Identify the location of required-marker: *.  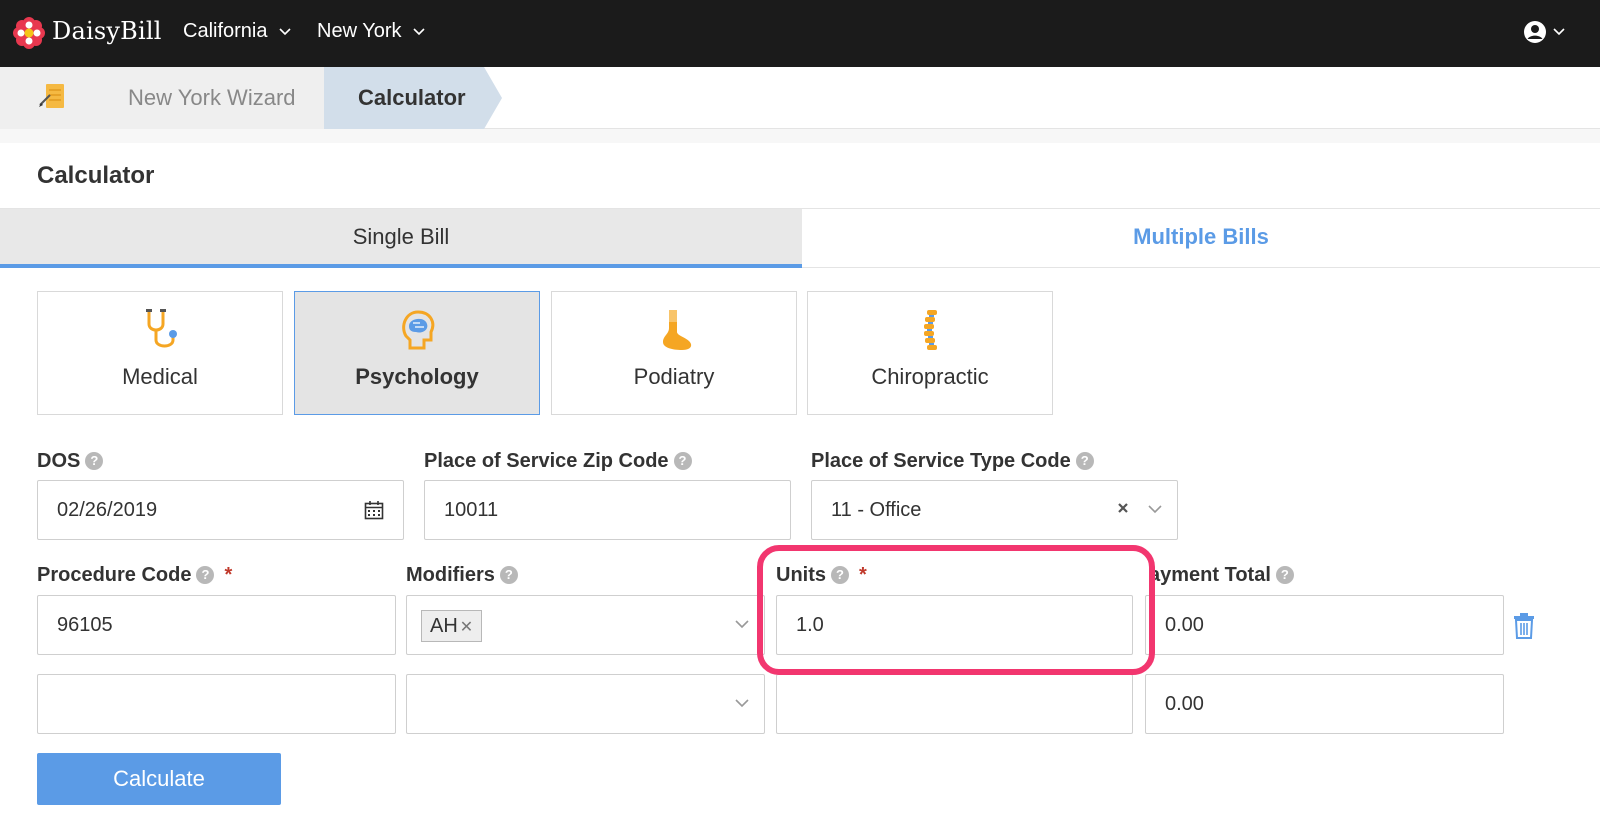
(228, 575).